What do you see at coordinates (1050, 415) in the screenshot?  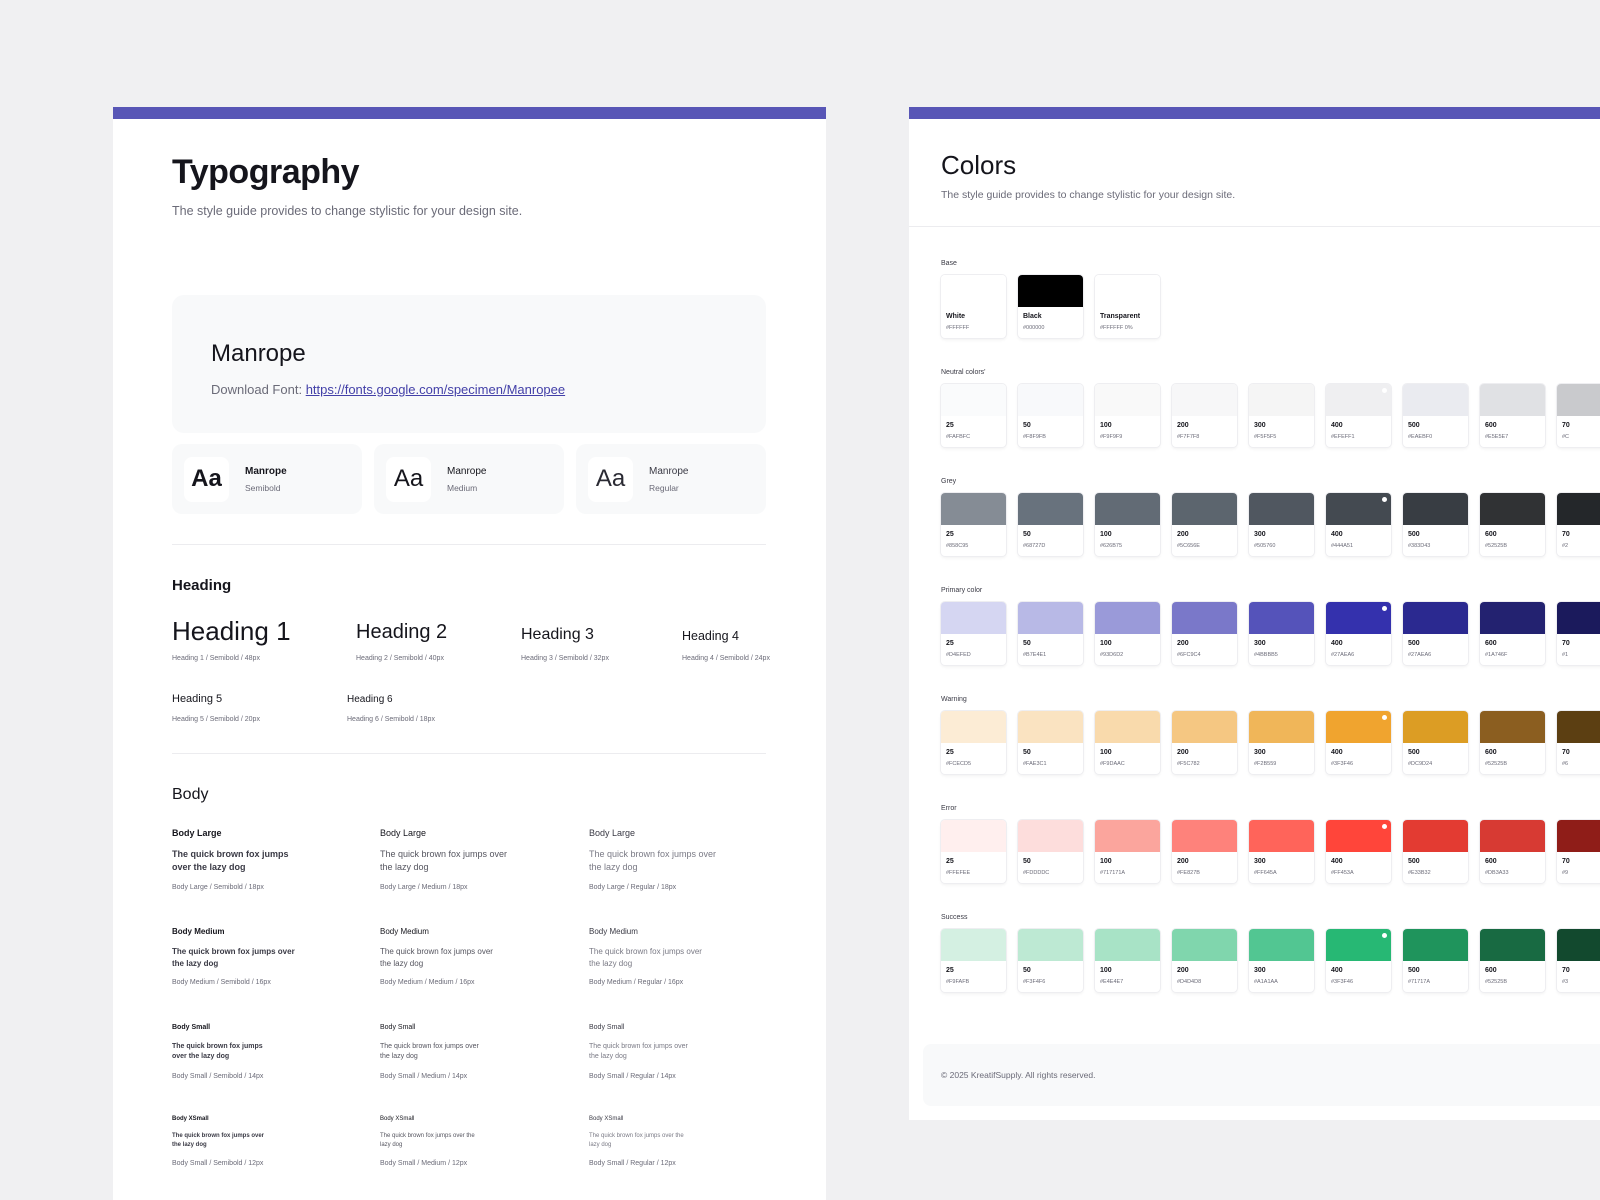 I see `color-swatch: 50 #F8F9FB` at bounding box center [1050, 415].